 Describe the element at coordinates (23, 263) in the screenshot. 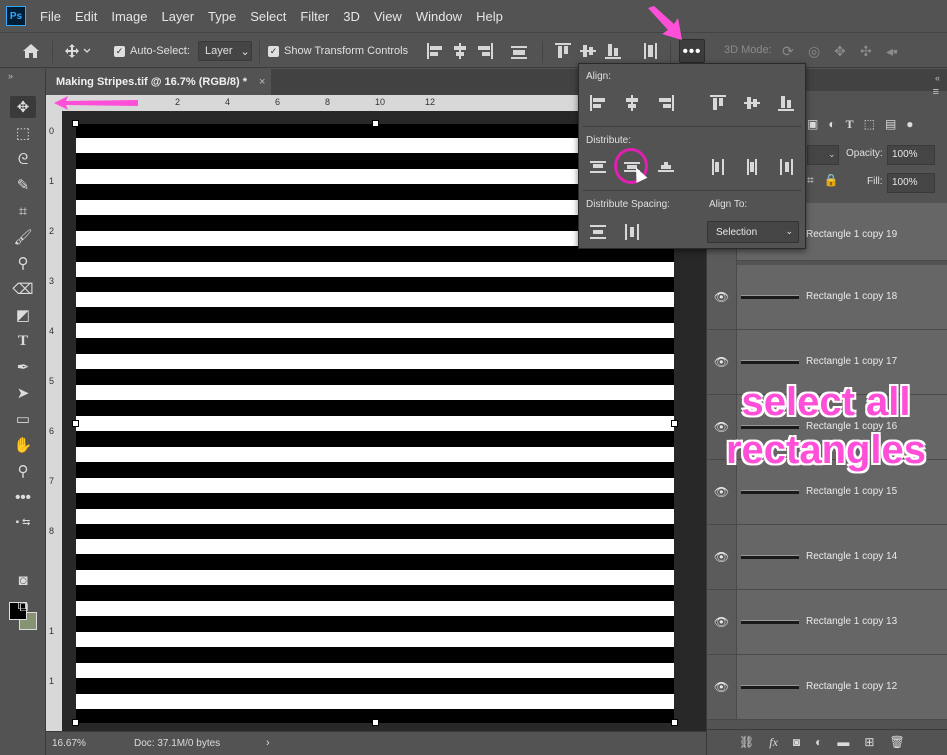

I see `stamp-tool-icon: ⚲` at that location.